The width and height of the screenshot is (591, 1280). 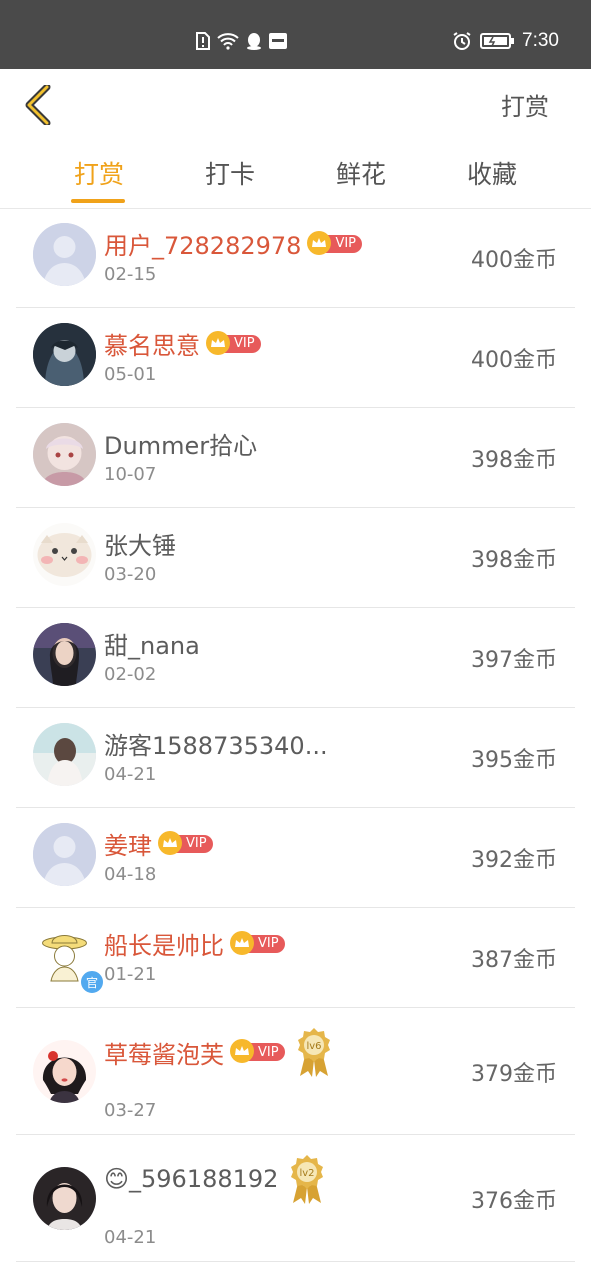 I want to click on coin-amount: 397金币, so click(x=514, y=660).